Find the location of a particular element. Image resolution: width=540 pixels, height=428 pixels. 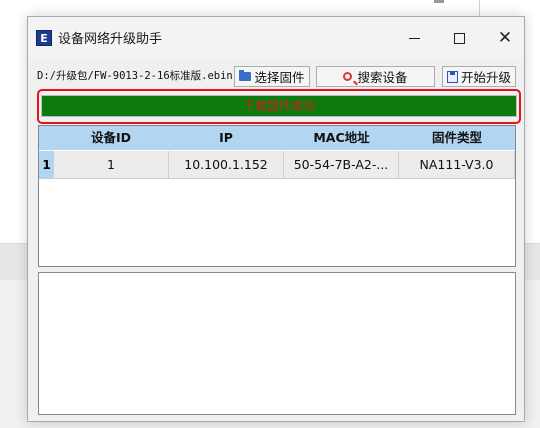

minimize-button is located at coordinates (414, 38).